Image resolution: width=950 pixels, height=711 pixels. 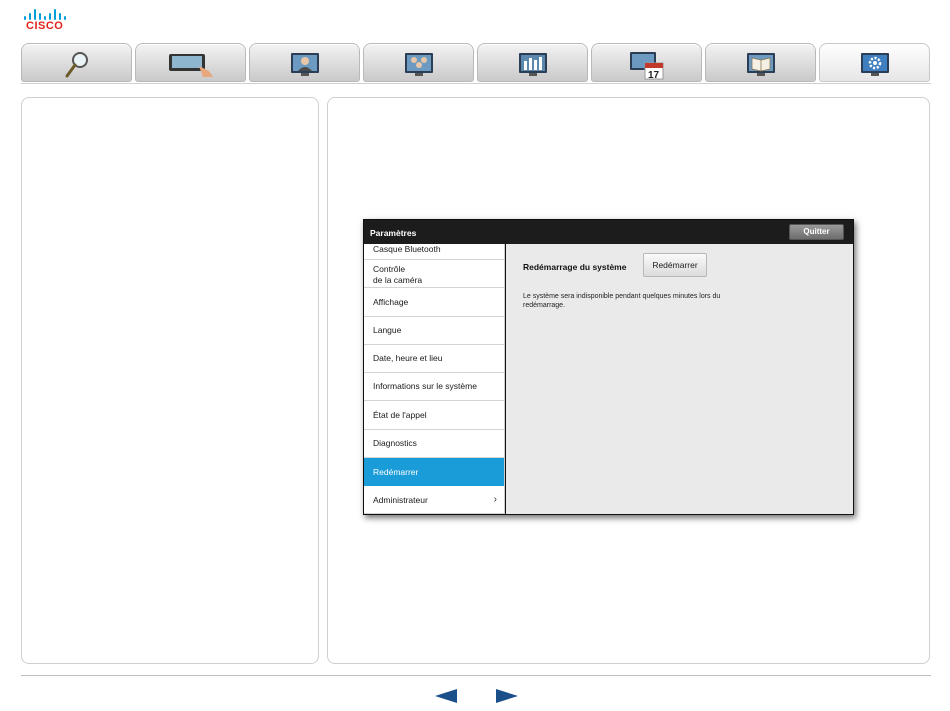 What do you see at coordinates (425, 386) in the screenshot?
I see `menu-item-label: Informations sur le système` at bounding box center [425, 386].